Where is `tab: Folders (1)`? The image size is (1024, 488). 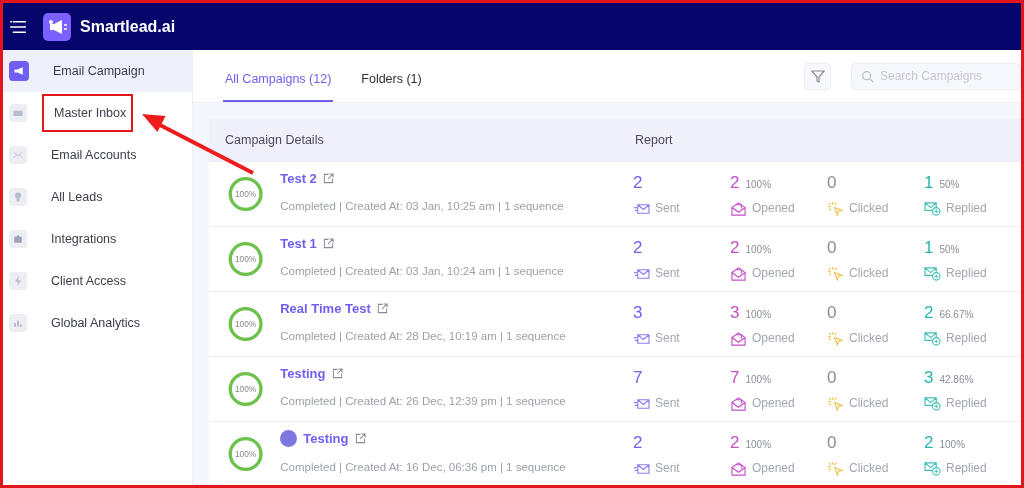 tab: Folders (1) is located at coordinates (391, 76).